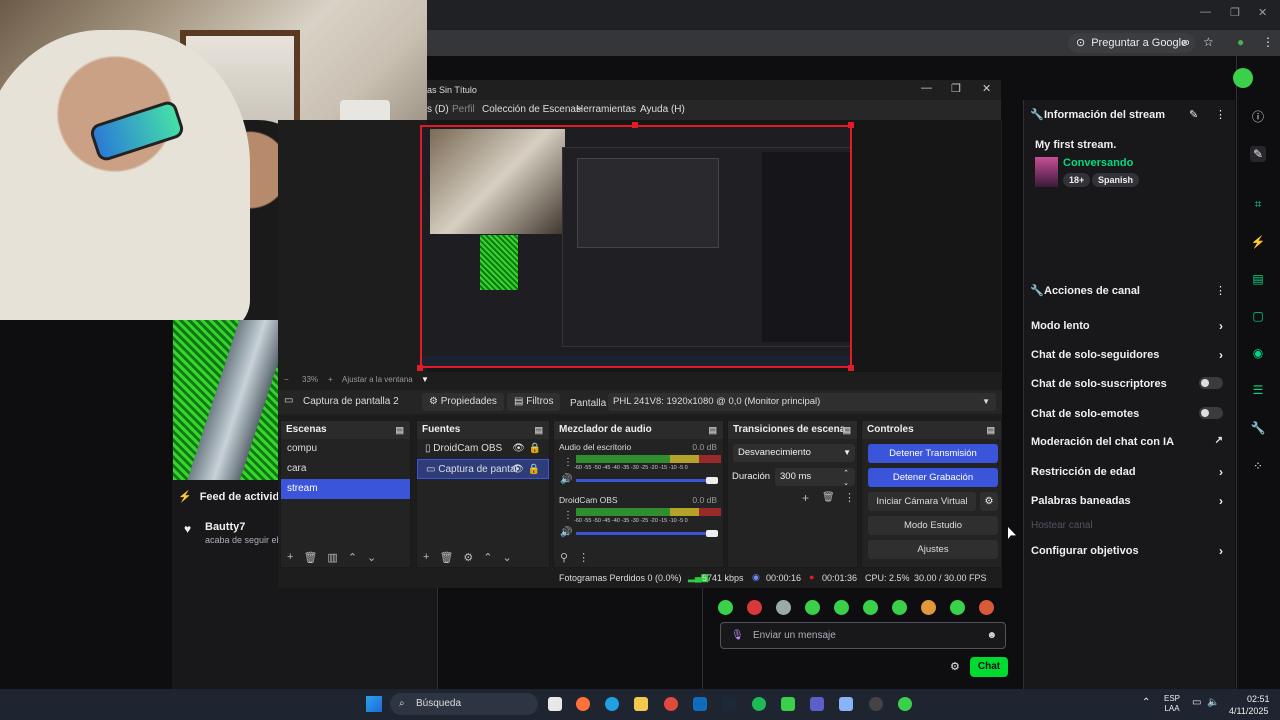 The width and height of the screenshot is (1280, 720). What do you see at coordinates (425, 379) in the screenshot?
I see `chevron-down-icon: ▼` at bounding box center [425, 379].